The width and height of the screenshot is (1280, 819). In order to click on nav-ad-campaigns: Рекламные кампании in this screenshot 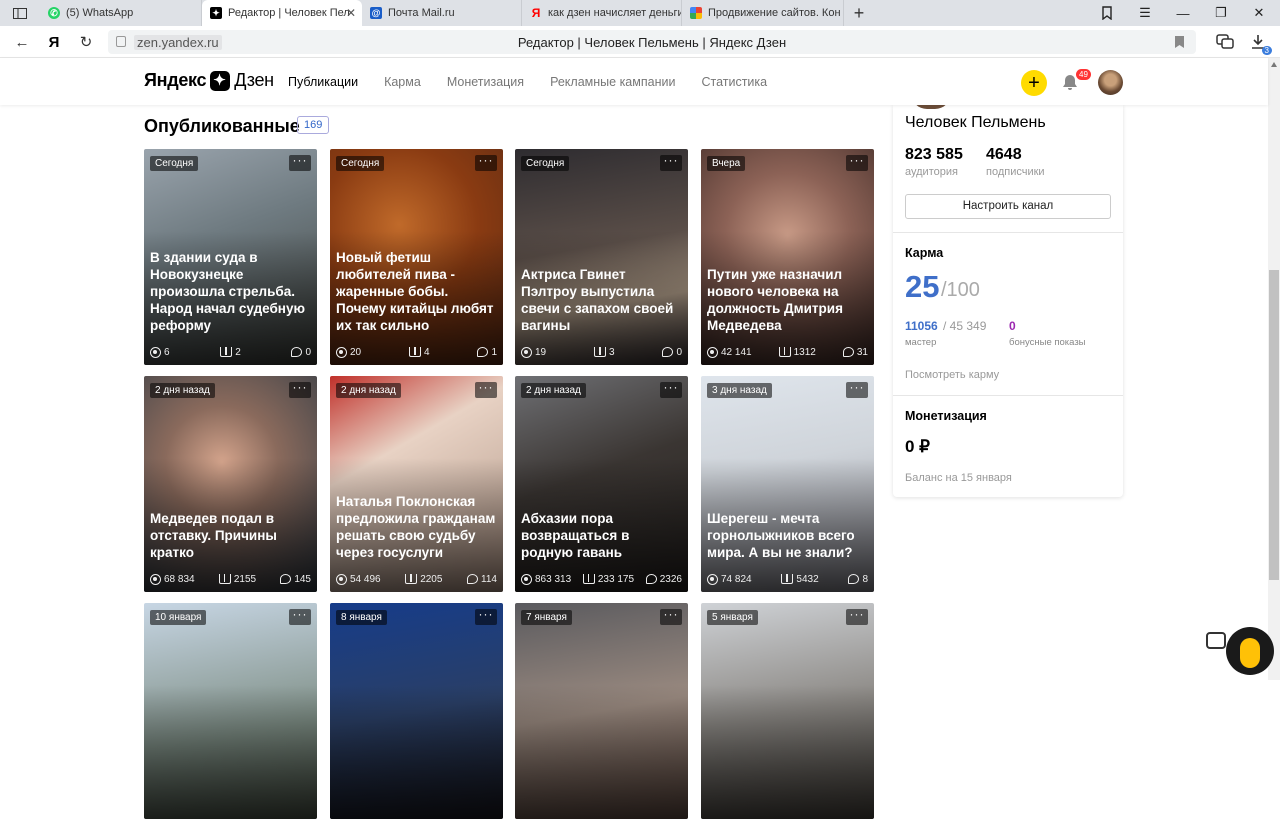, I will do `click(612, 82)`.